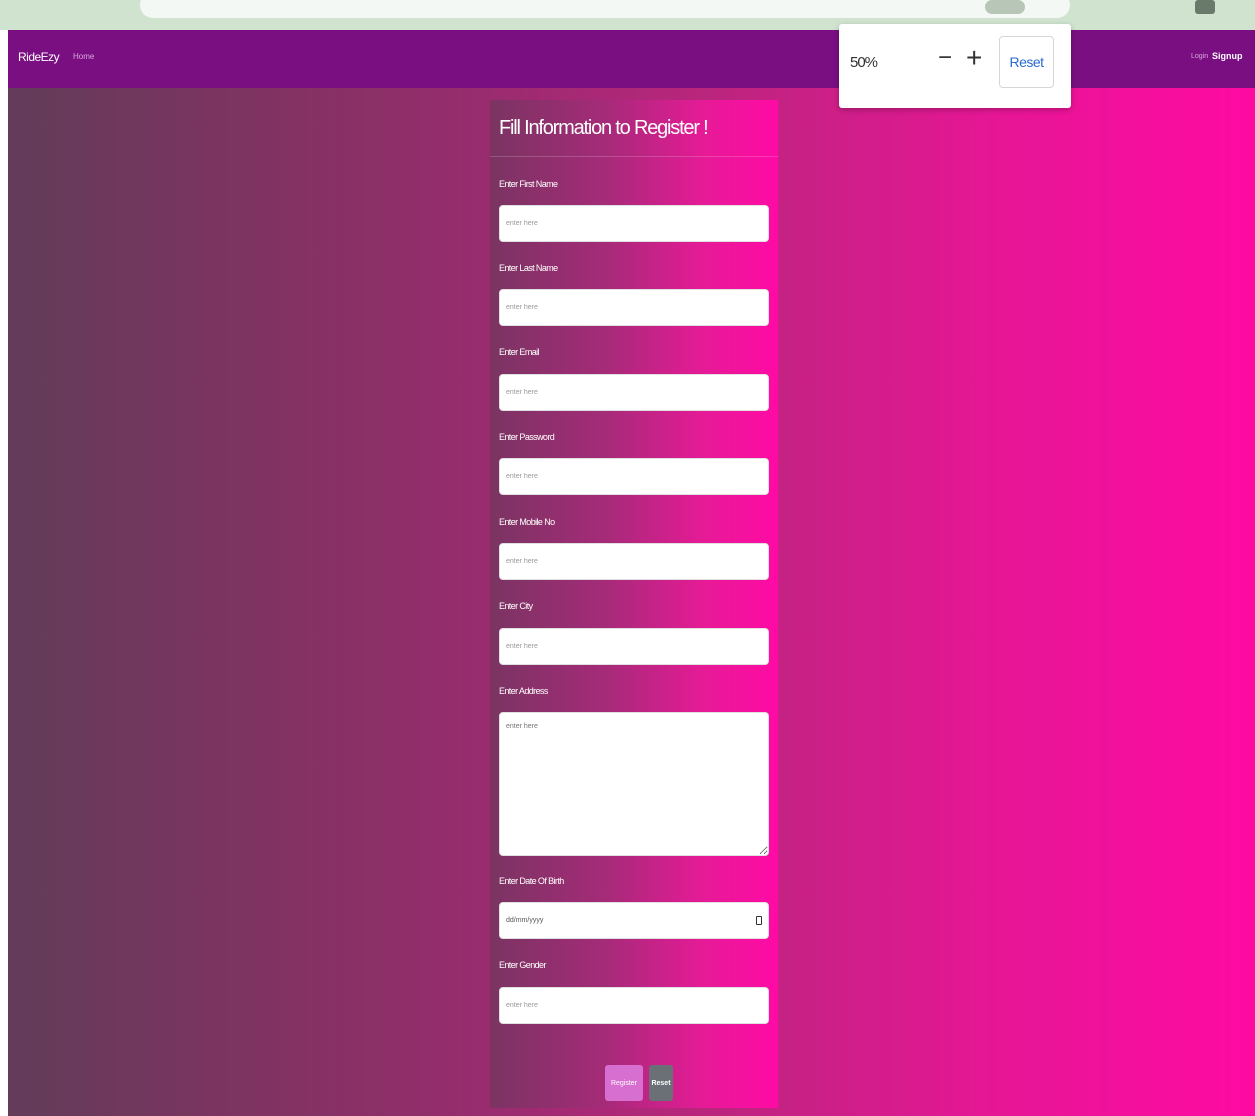 The width and height of the screenshot is (1255, 1116). Describe the element at coordinates (634, 1005) in the screenshot. I see `gender-input` at that location.